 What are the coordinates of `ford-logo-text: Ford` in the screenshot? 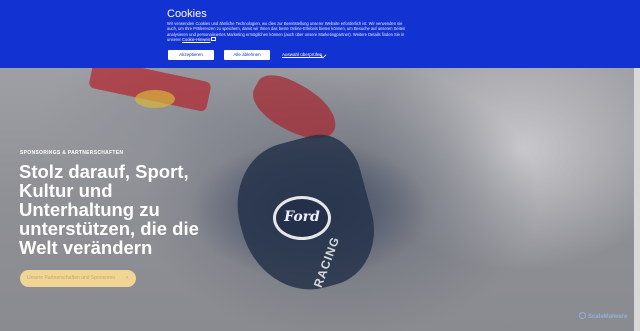 It's located at (302, 217).